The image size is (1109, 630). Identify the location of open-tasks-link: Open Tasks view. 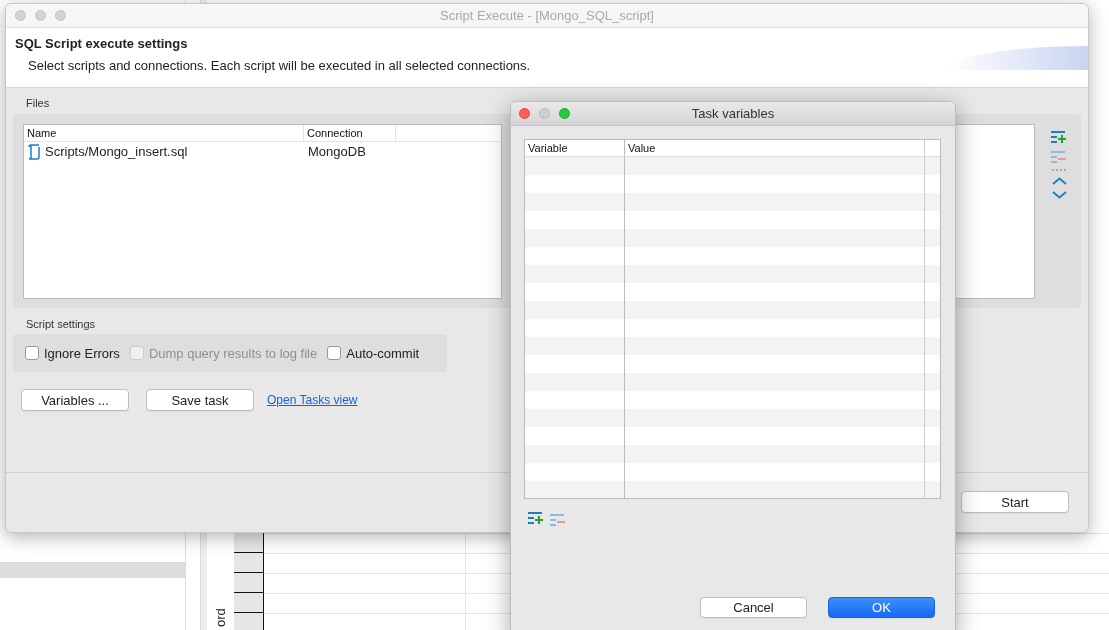
(312, 400).